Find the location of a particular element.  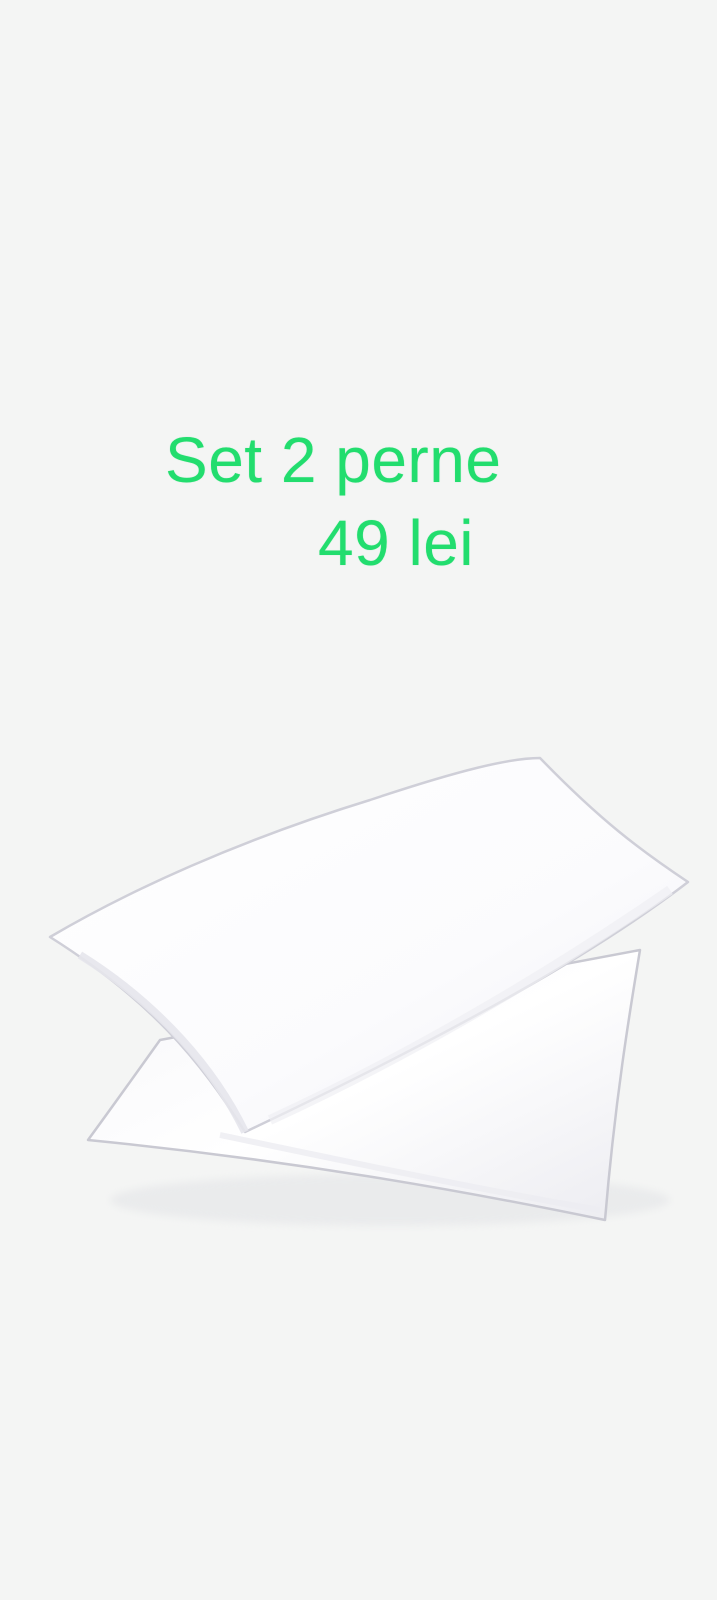

offer-price: 49 lei is located at coordinates (396, 543).